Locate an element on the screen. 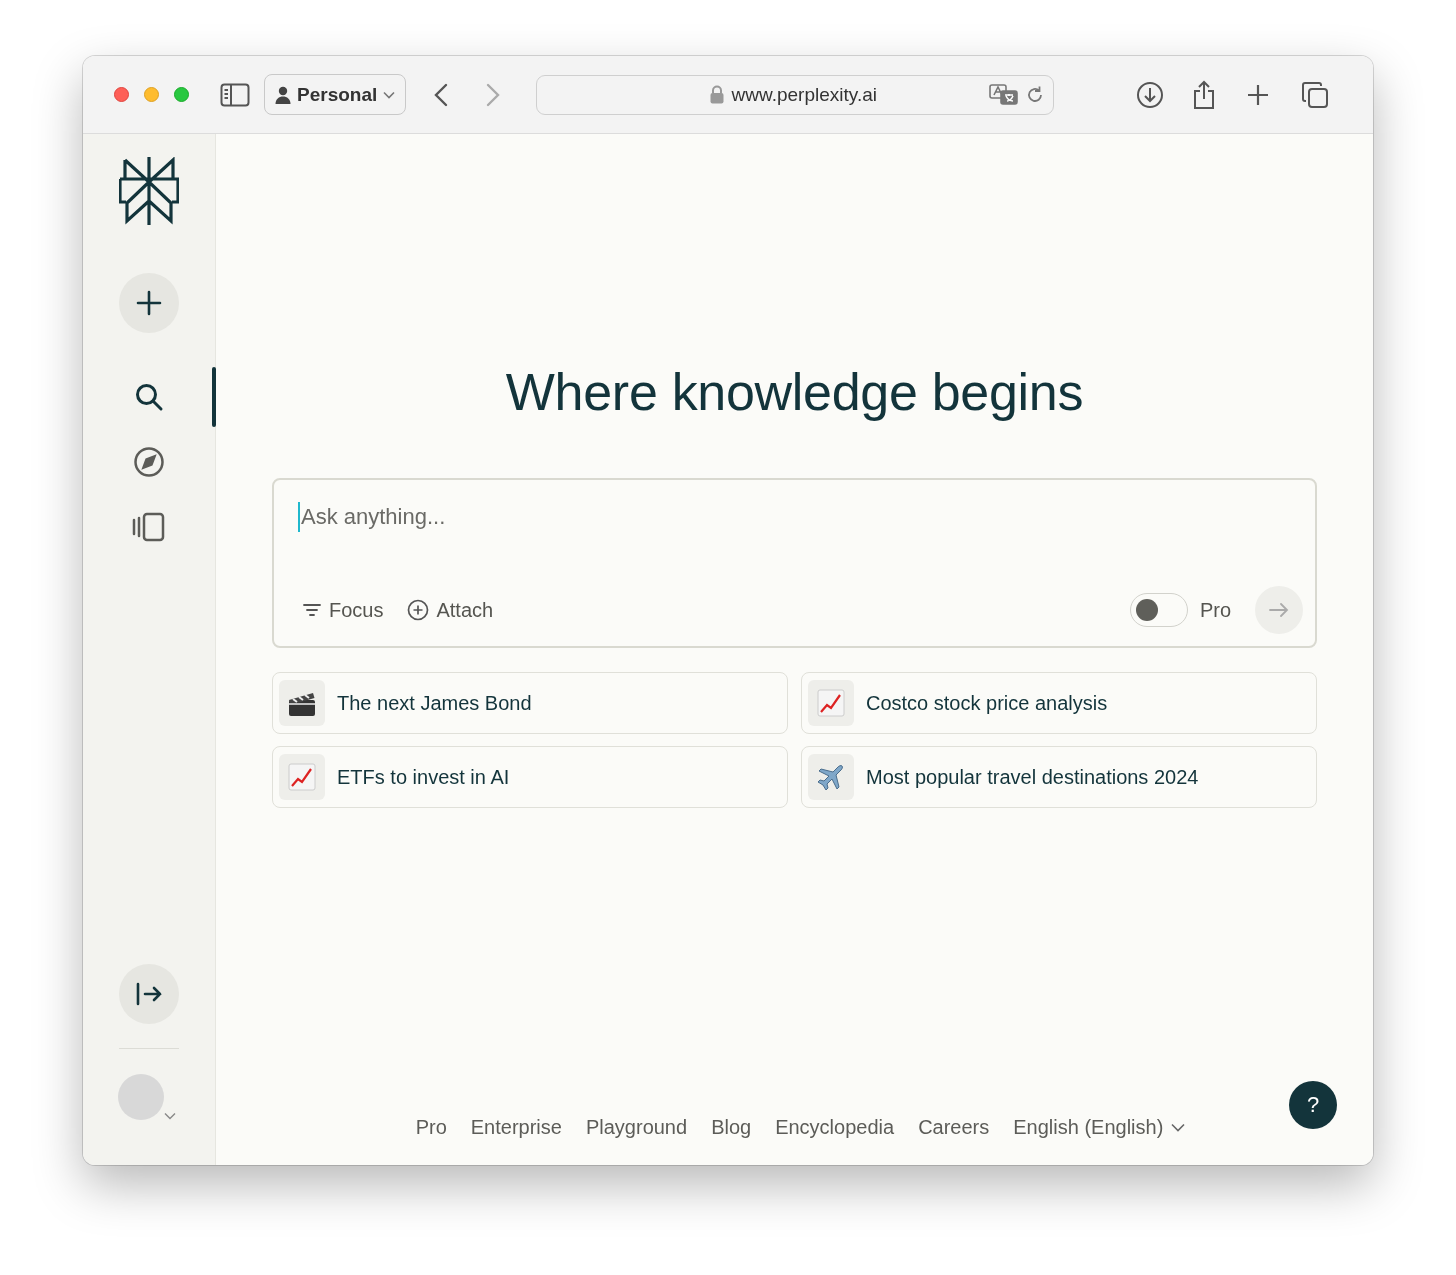  footer-link: Pro is located at coordinates (431, 1127).